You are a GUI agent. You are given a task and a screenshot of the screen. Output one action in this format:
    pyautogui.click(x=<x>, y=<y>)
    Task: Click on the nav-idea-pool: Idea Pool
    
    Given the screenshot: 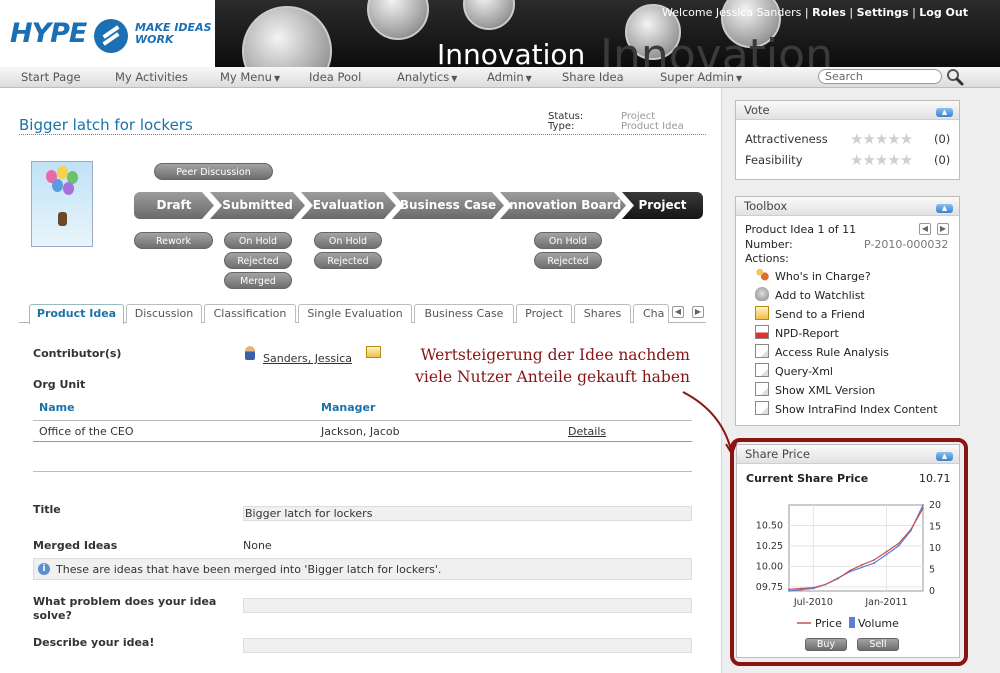 What is the action you would take?
    pyautogui.click(x=335, y=77)
    